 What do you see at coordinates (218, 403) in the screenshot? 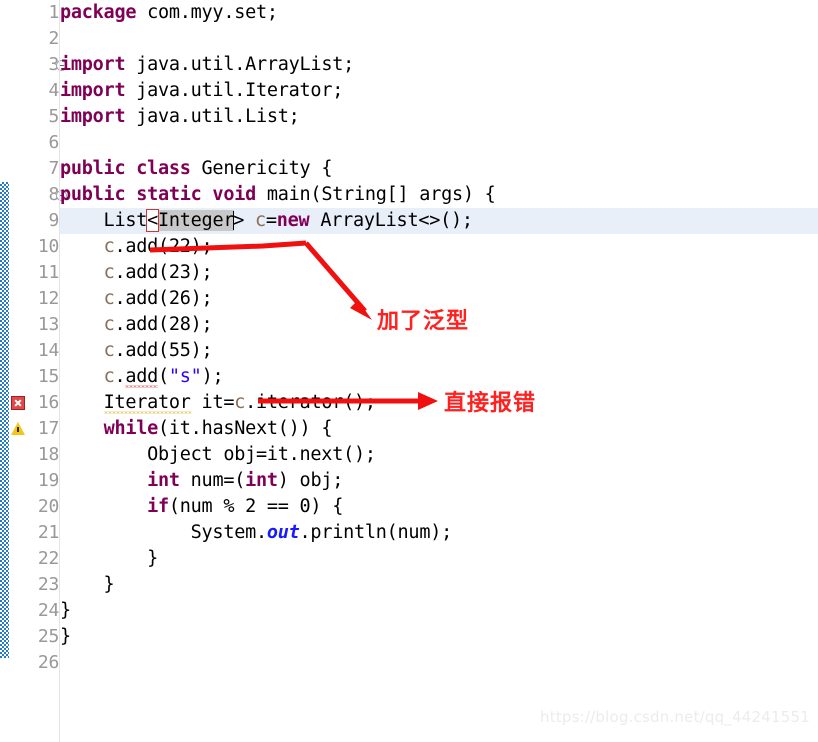
I see `code-line-warning: Iterator it=c.iterator();` at bounding box center [218, 403].